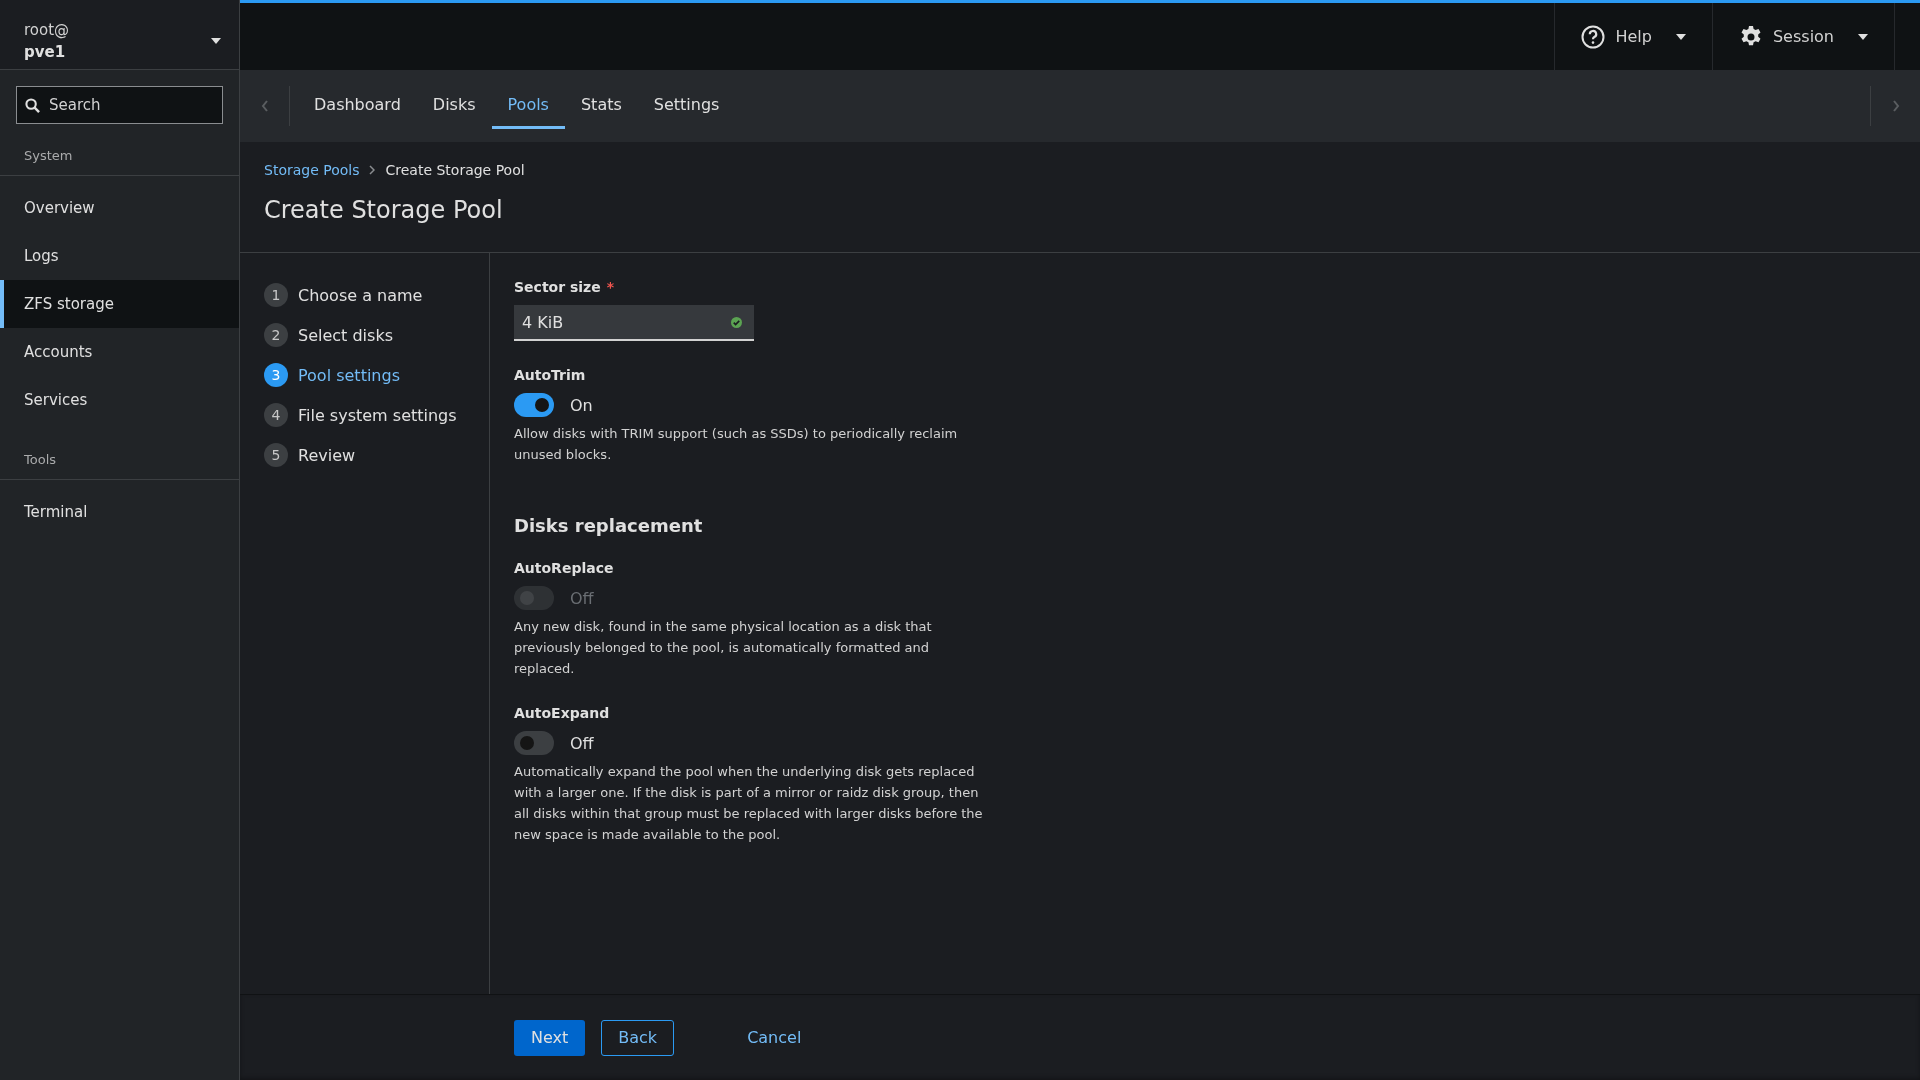  What do you see at coordinates (47, 29) in the screenshot?
I see `host-user: root@` at bounding box center [47, 29].